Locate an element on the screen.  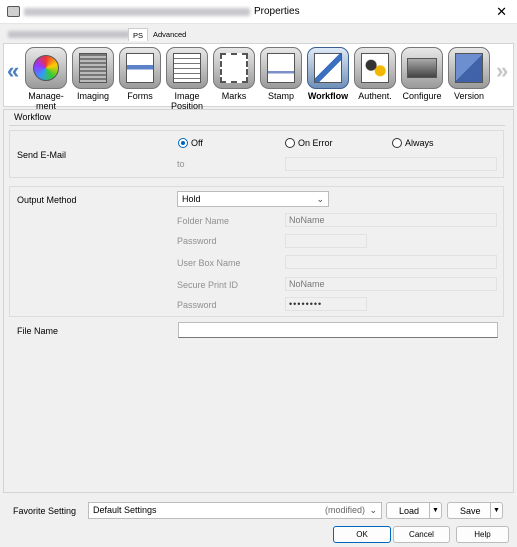
ok-button: OK is located at coordinates (362, 534).